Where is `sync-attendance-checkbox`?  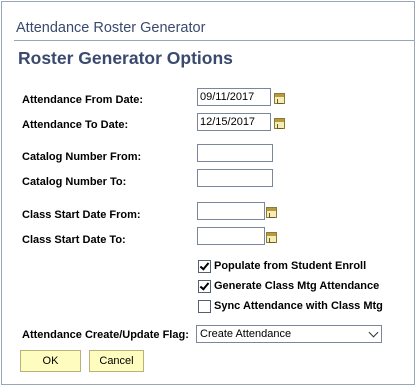 sync-attendance-checkbox is located at coordinates (204, 306).